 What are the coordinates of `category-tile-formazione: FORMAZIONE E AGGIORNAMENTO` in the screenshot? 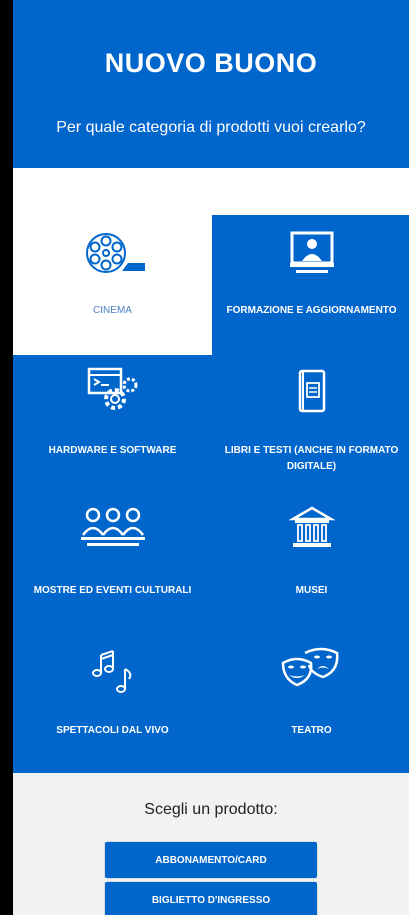 It's located at (310, 285).